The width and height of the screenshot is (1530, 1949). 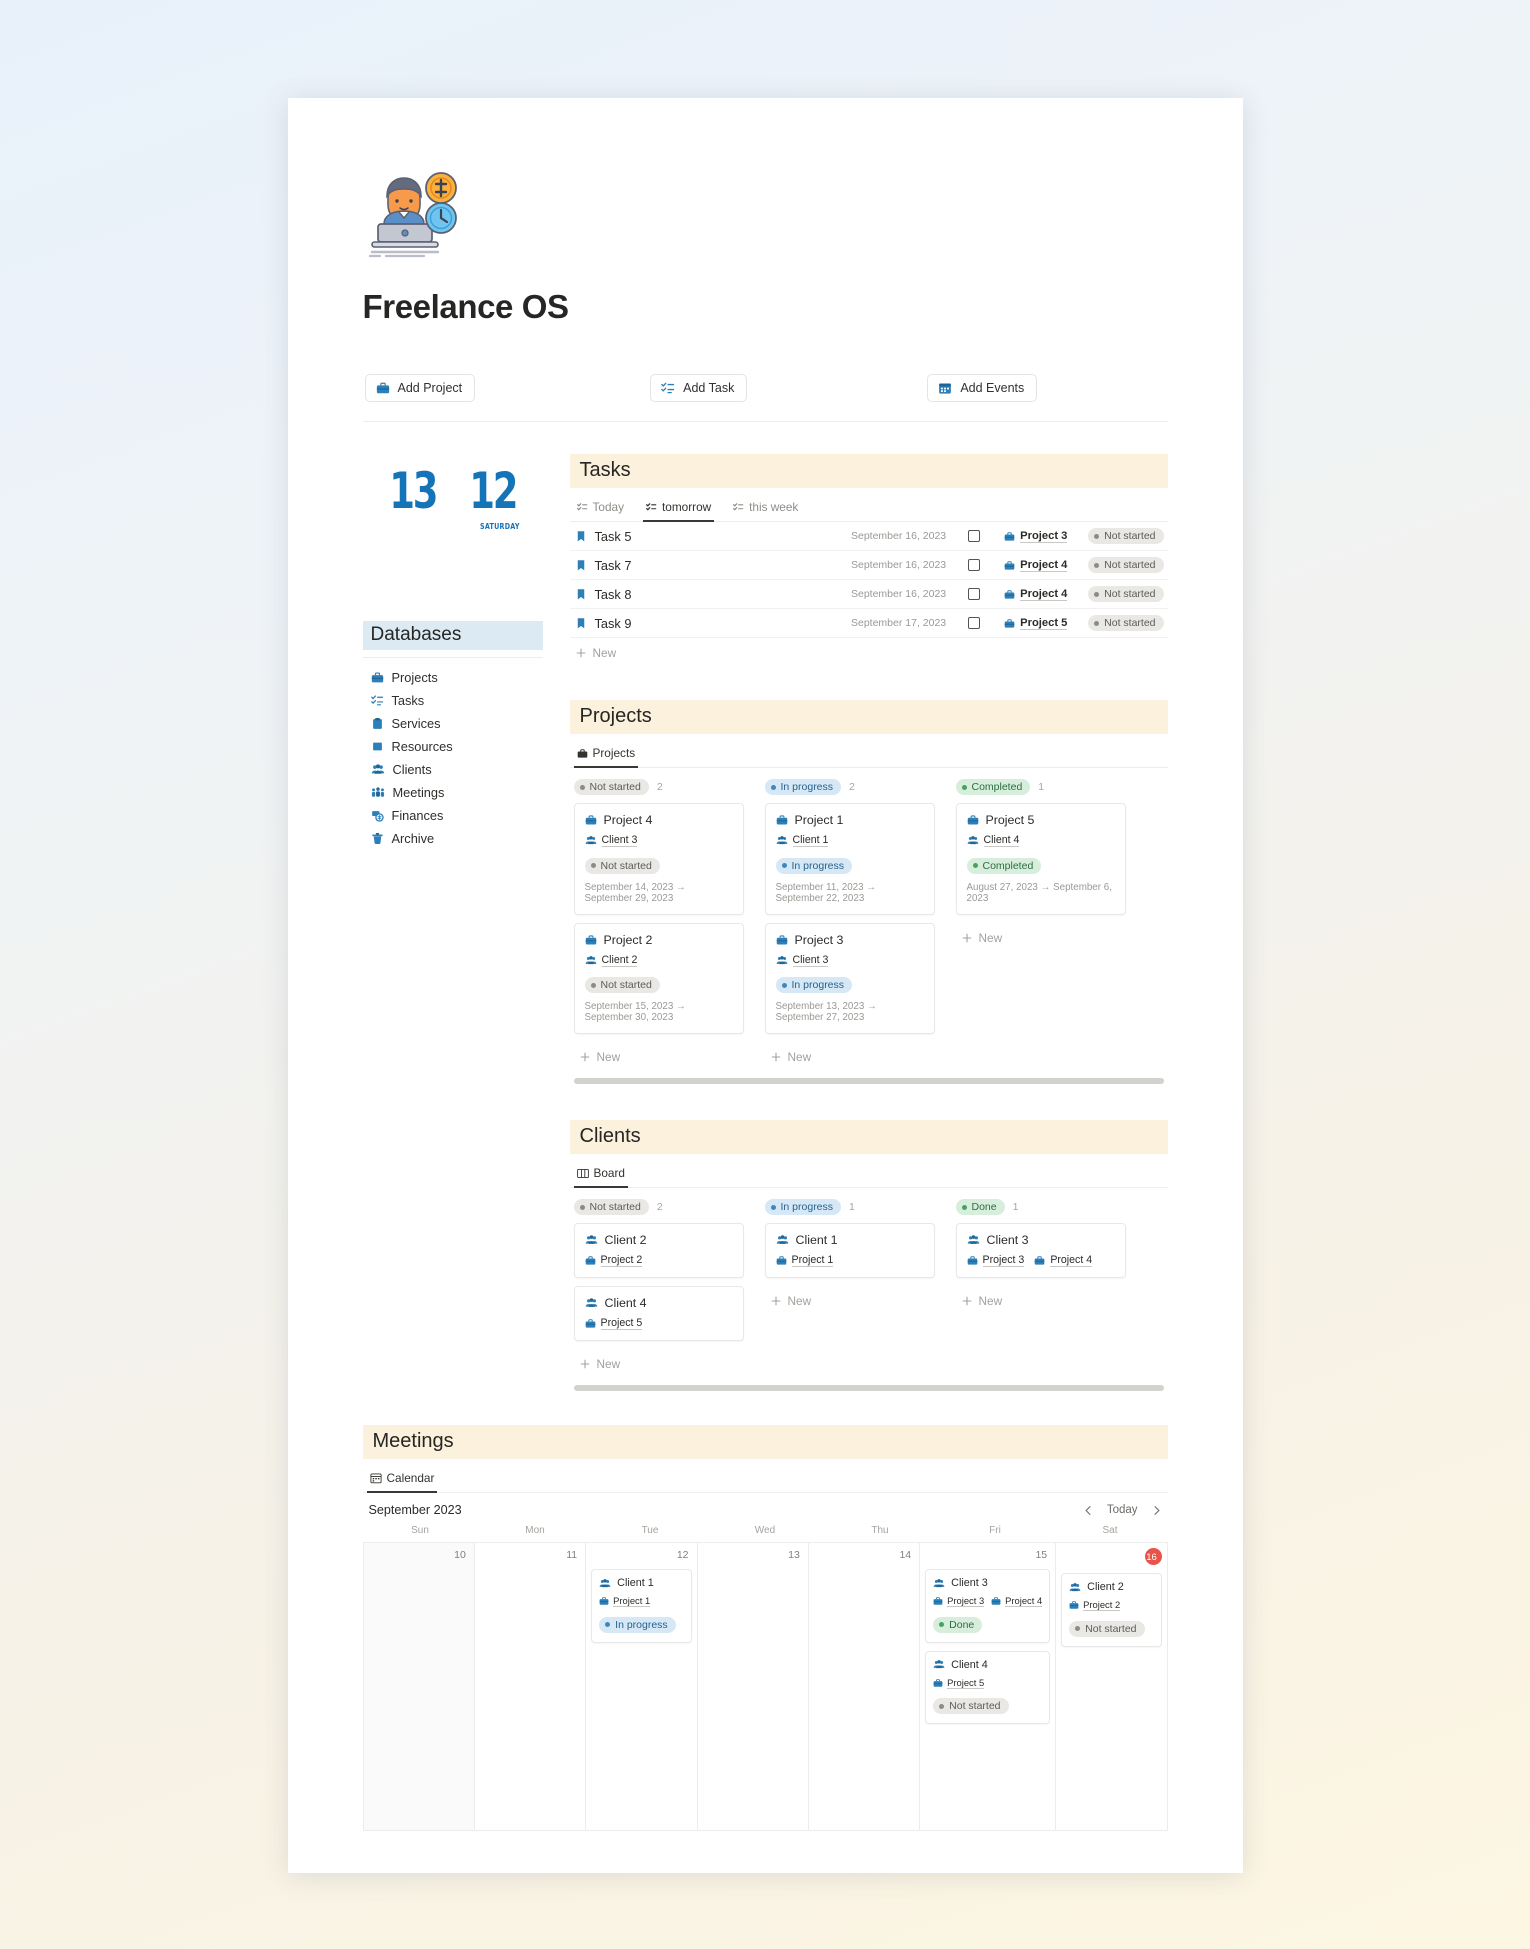 I want to click on calendar-event: Client 3 Project 3 Project 4 Done, so click(x=988, y=1606).